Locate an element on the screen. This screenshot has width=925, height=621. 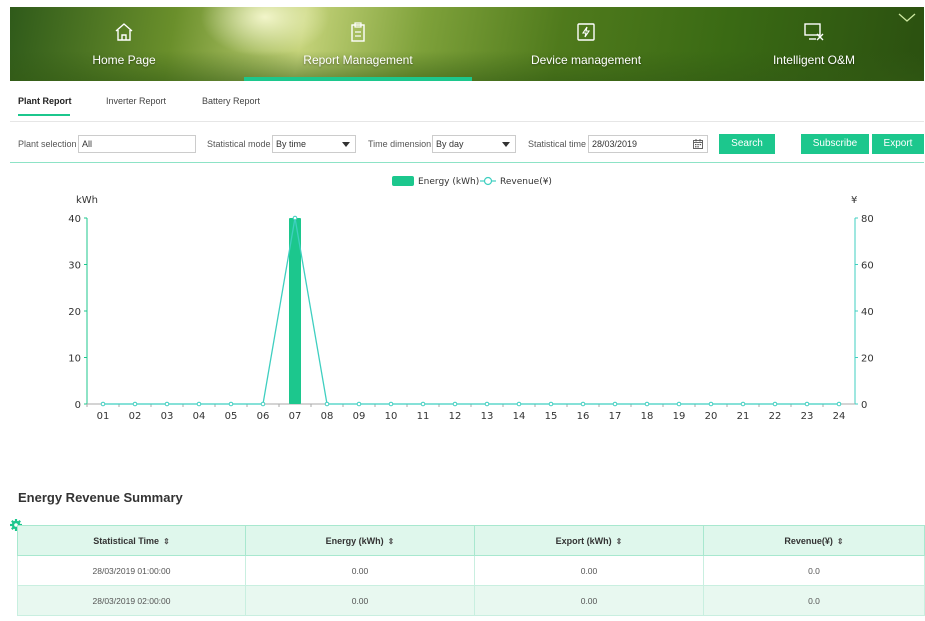
cell-export: 0.00 is located at coordinates (589, 571).